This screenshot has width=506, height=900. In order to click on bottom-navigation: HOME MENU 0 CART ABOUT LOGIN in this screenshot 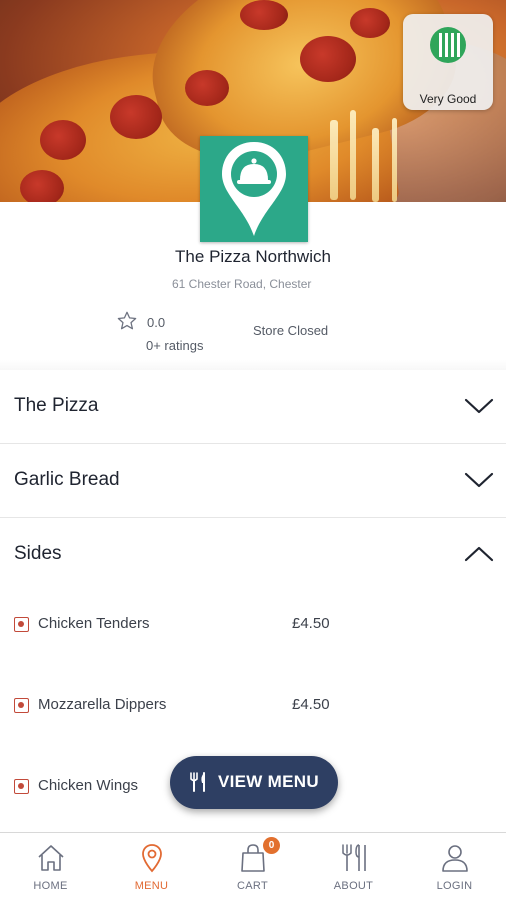, I will do `click(253, 866)`.